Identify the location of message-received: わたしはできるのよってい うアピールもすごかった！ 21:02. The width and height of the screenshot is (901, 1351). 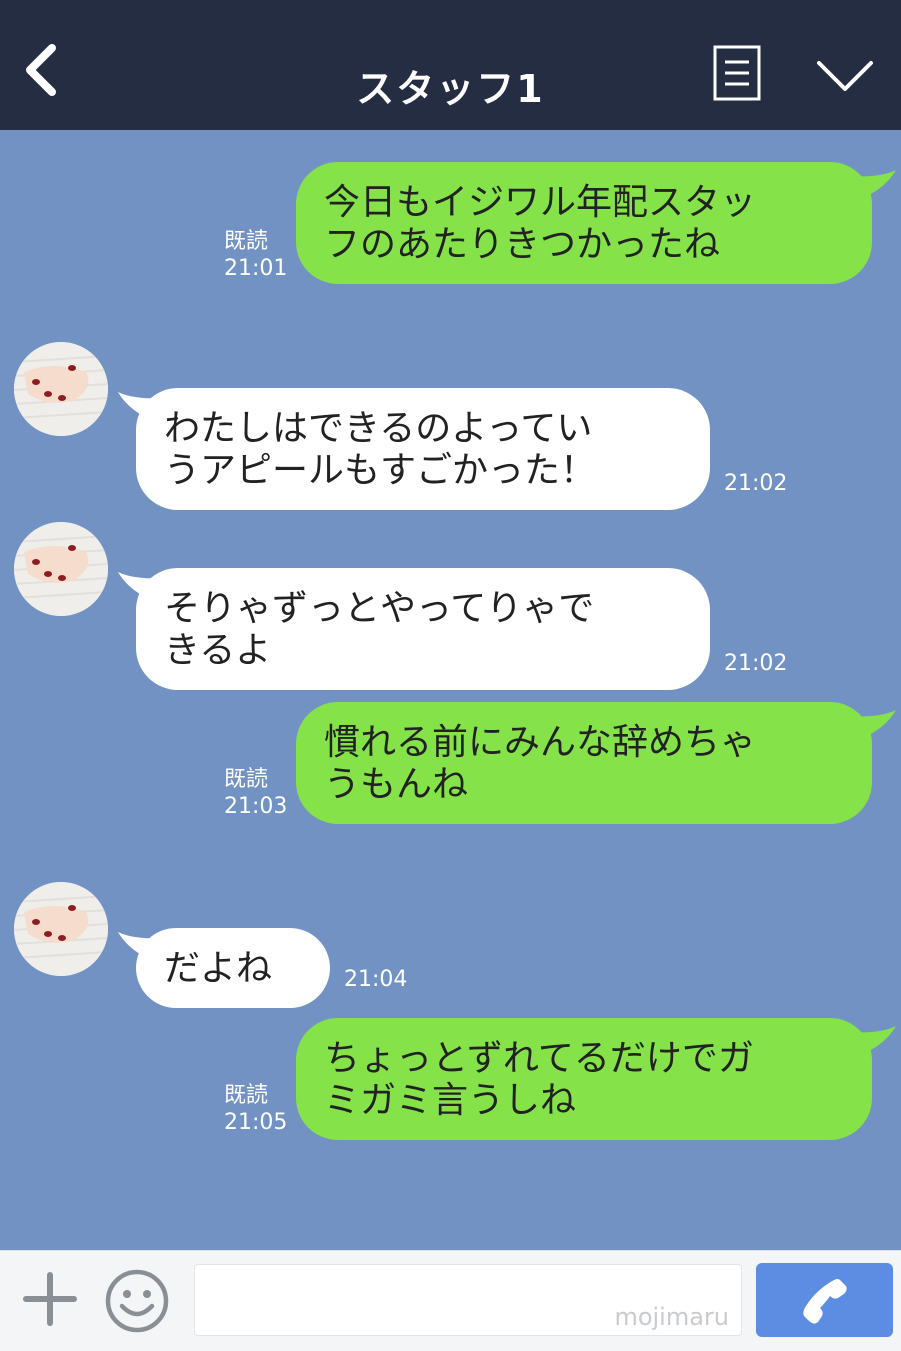
(450, 425).